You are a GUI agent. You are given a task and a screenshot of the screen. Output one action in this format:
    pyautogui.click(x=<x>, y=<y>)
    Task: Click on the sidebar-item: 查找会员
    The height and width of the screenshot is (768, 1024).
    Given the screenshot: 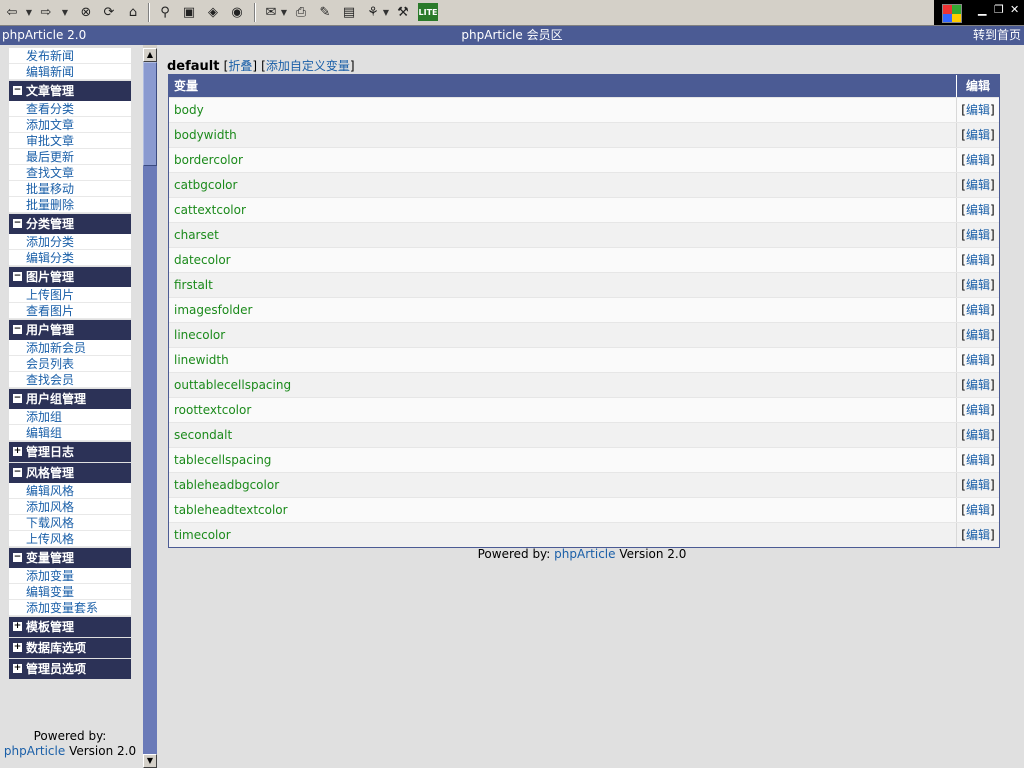 What is the action you would take?
    pyautogui.click(x=70, y=380)
    